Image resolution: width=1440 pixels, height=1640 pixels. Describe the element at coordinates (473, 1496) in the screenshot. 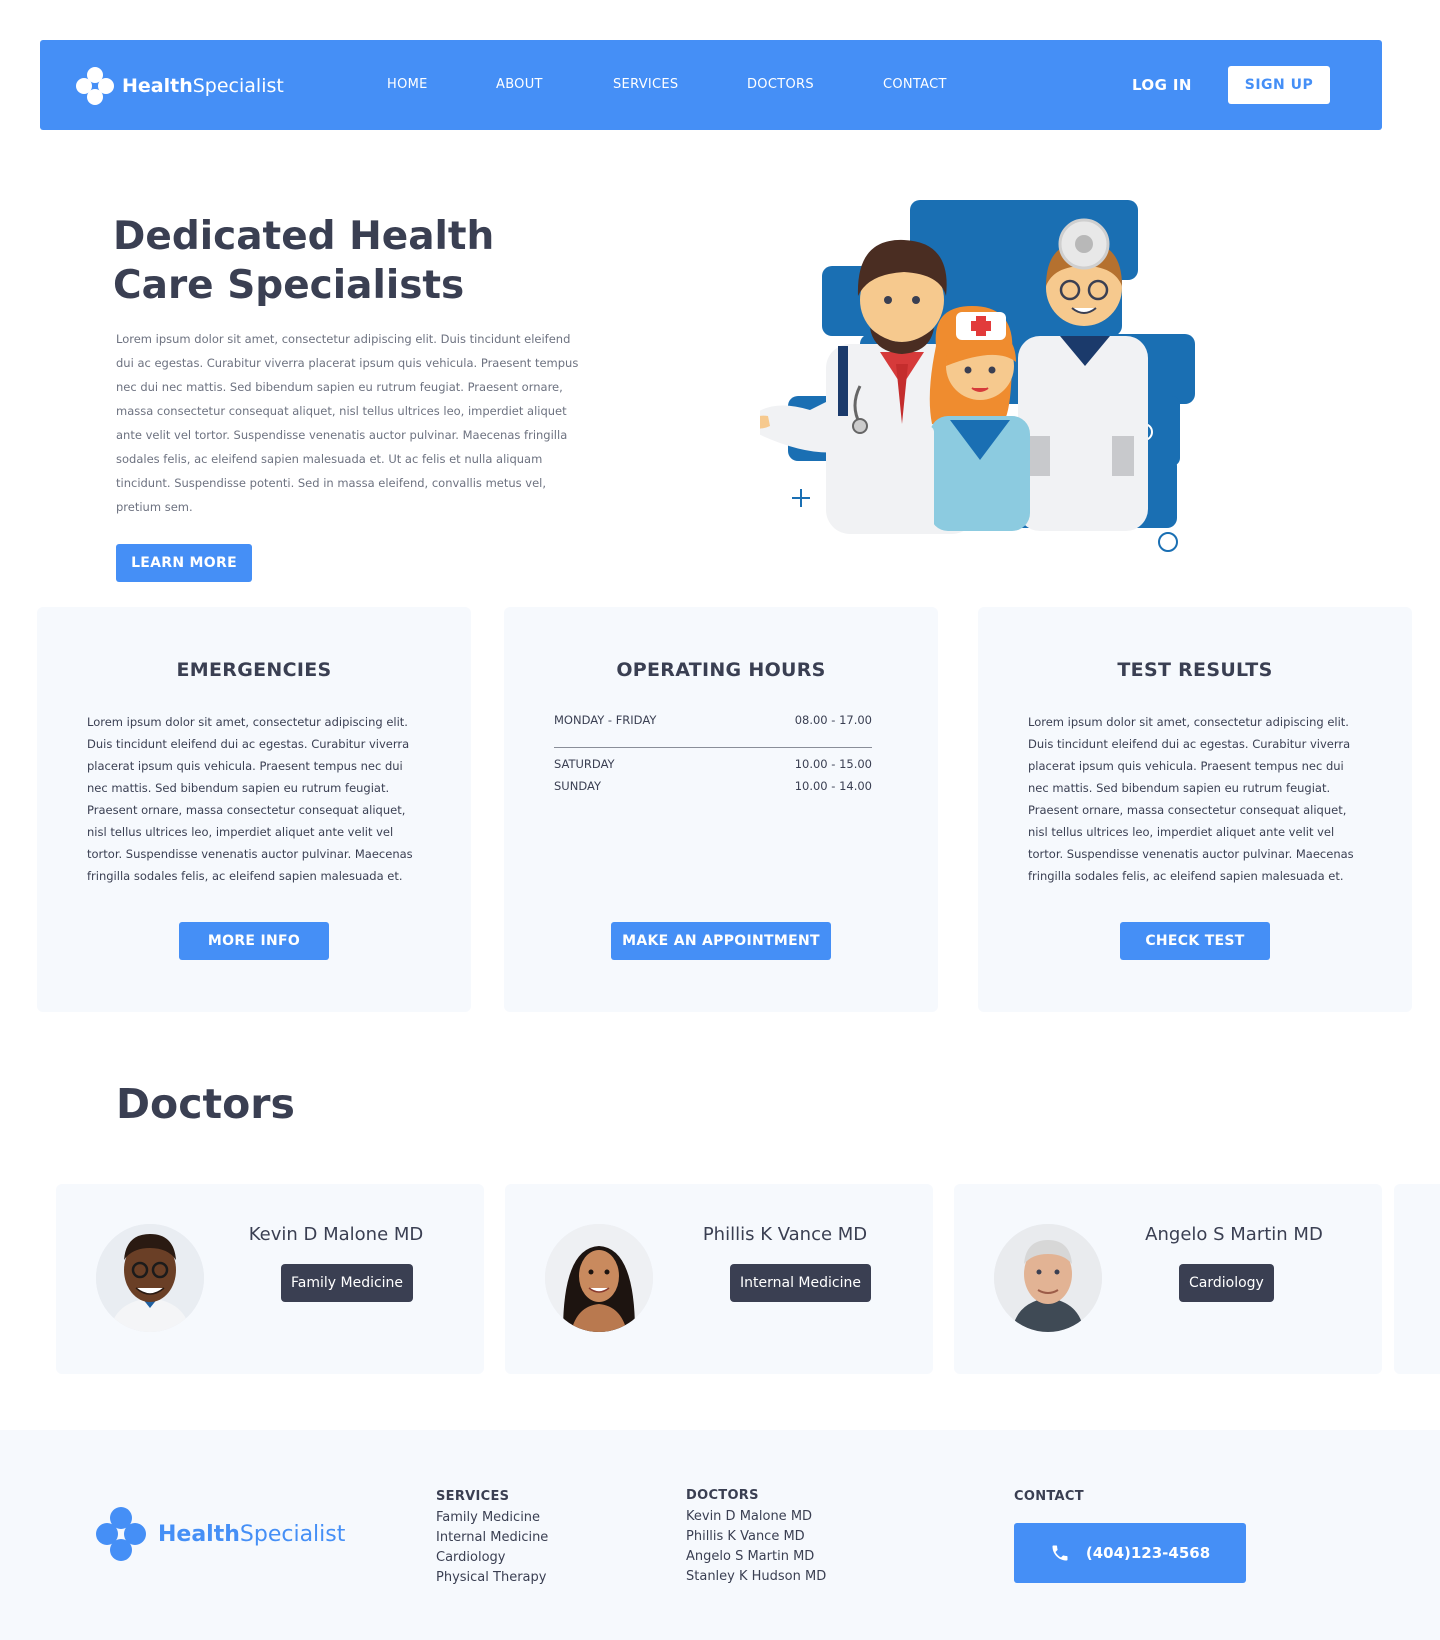

I see `footer-services-heading: SERVICES` at that location.